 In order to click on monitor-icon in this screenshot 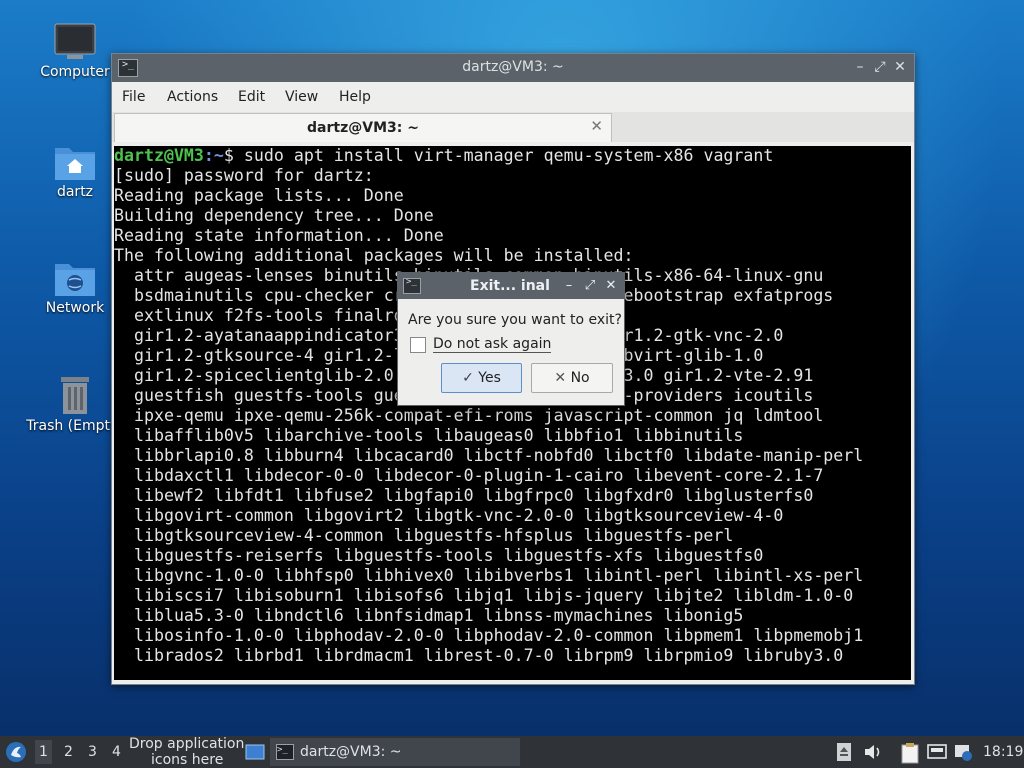, I will do `click(75, 41)`.